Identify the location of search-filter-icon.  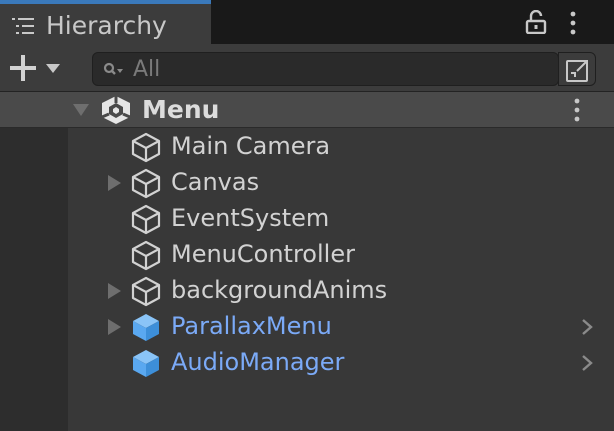
(113, 68).